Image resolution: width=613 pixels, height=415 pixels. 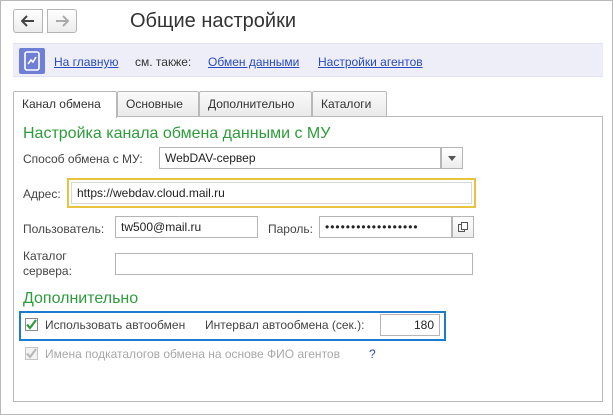 What do you see at coordinates (158, 104) in the screenshot?
I see `tab-main: Основные` at bounding box center [158, 104].